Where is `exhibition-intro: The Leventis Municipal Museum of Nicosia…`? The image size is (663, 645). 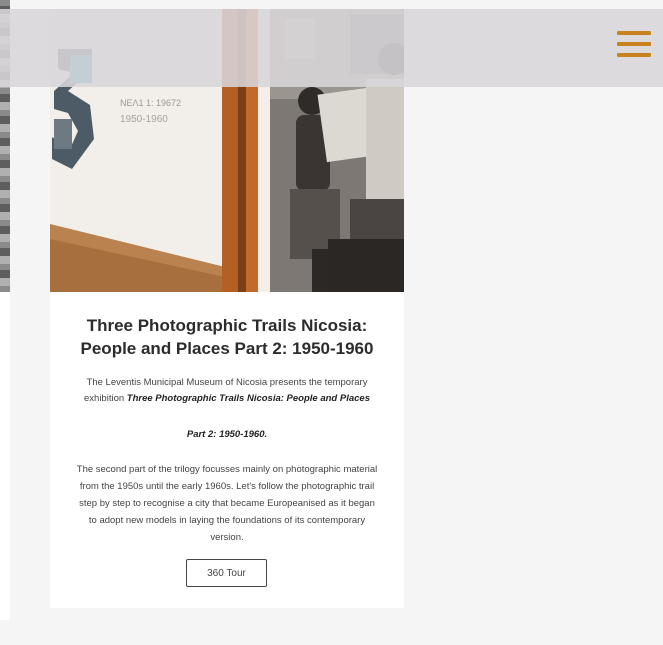 exhibition-intro: The Leventis Municipal Museum of Nicosia… is located at coordinates (227, 391).